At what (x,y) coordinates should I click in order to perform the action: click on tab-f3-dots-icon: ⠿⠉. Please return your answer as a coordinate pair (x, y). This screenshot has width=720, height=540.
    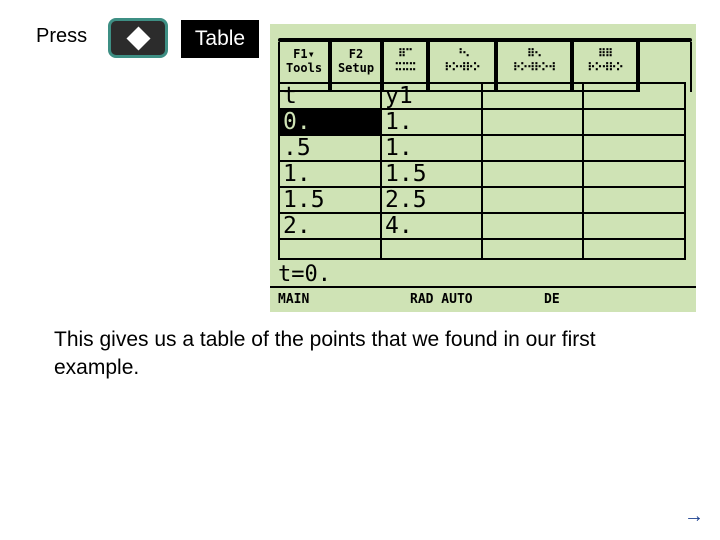
    Looking at the image, I should click on (405, 53).